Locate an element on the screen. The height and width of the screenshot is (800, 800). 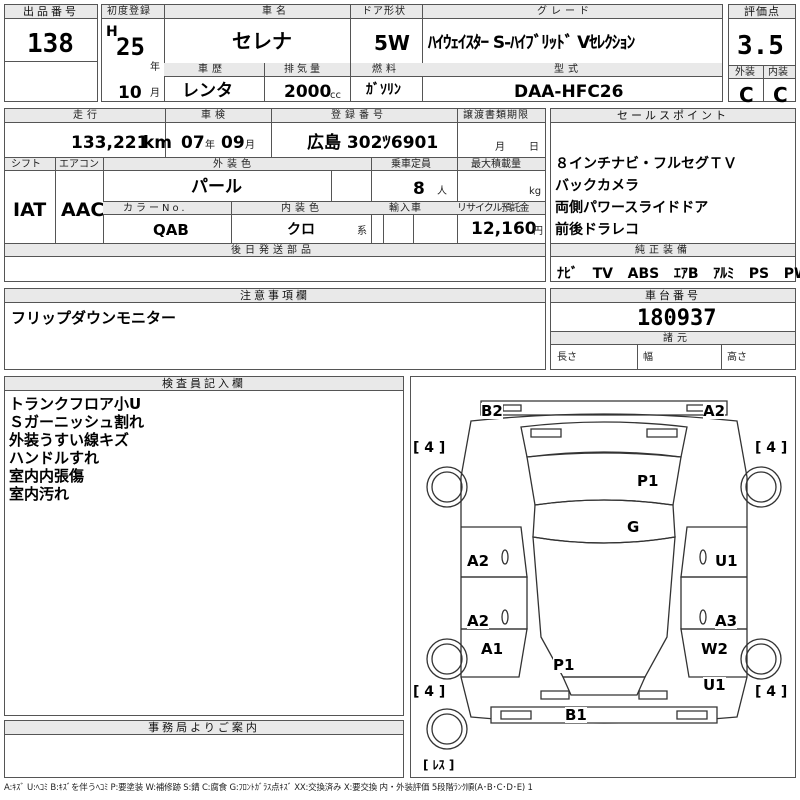
door-label: ドア形状 is located at coordinates (384, 11).